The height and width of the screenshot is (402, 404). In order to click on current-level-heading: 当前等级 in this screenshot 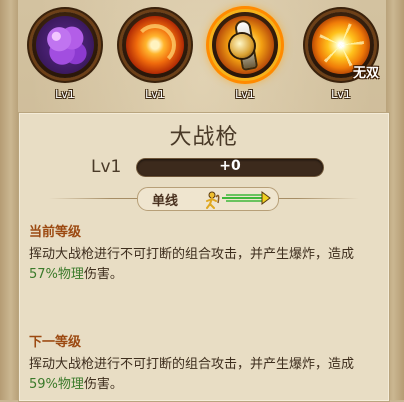, I will do `click(55, 232)`.